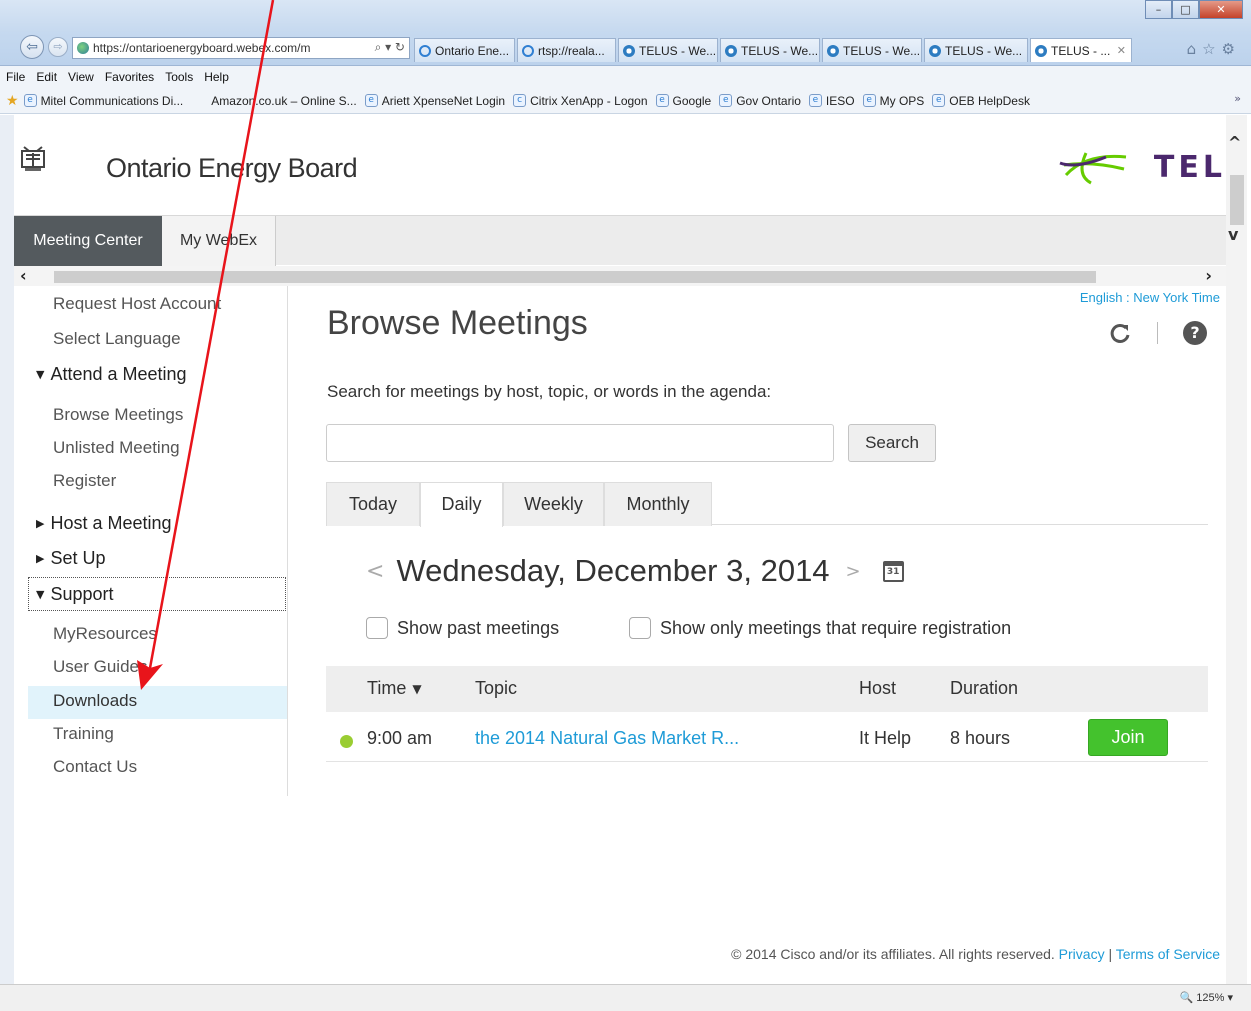  Describe the element at coordinates (377, 628) in the screenshot. I see `show-past-checkbox` at that location.